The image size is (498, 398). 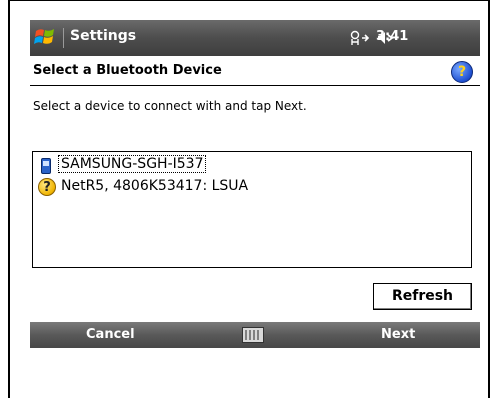 I want to click on softkey-bar: Cancel Next, so click(x=255, y=335).